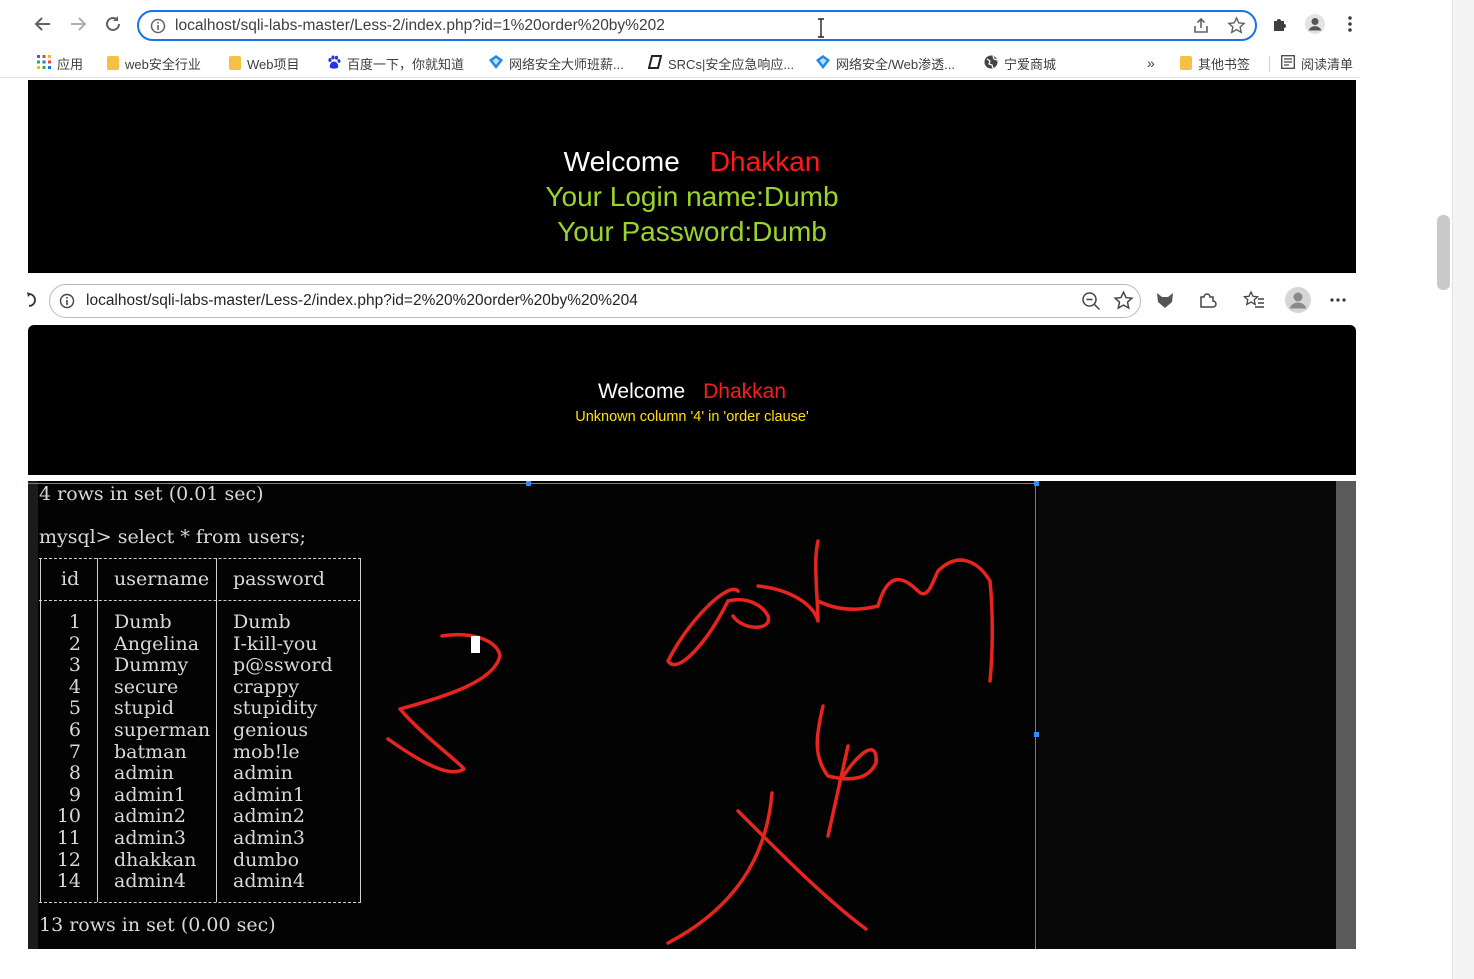  I want to click on sql-error-message: Unknown column '4' in 'order clause', so click(692, 417).